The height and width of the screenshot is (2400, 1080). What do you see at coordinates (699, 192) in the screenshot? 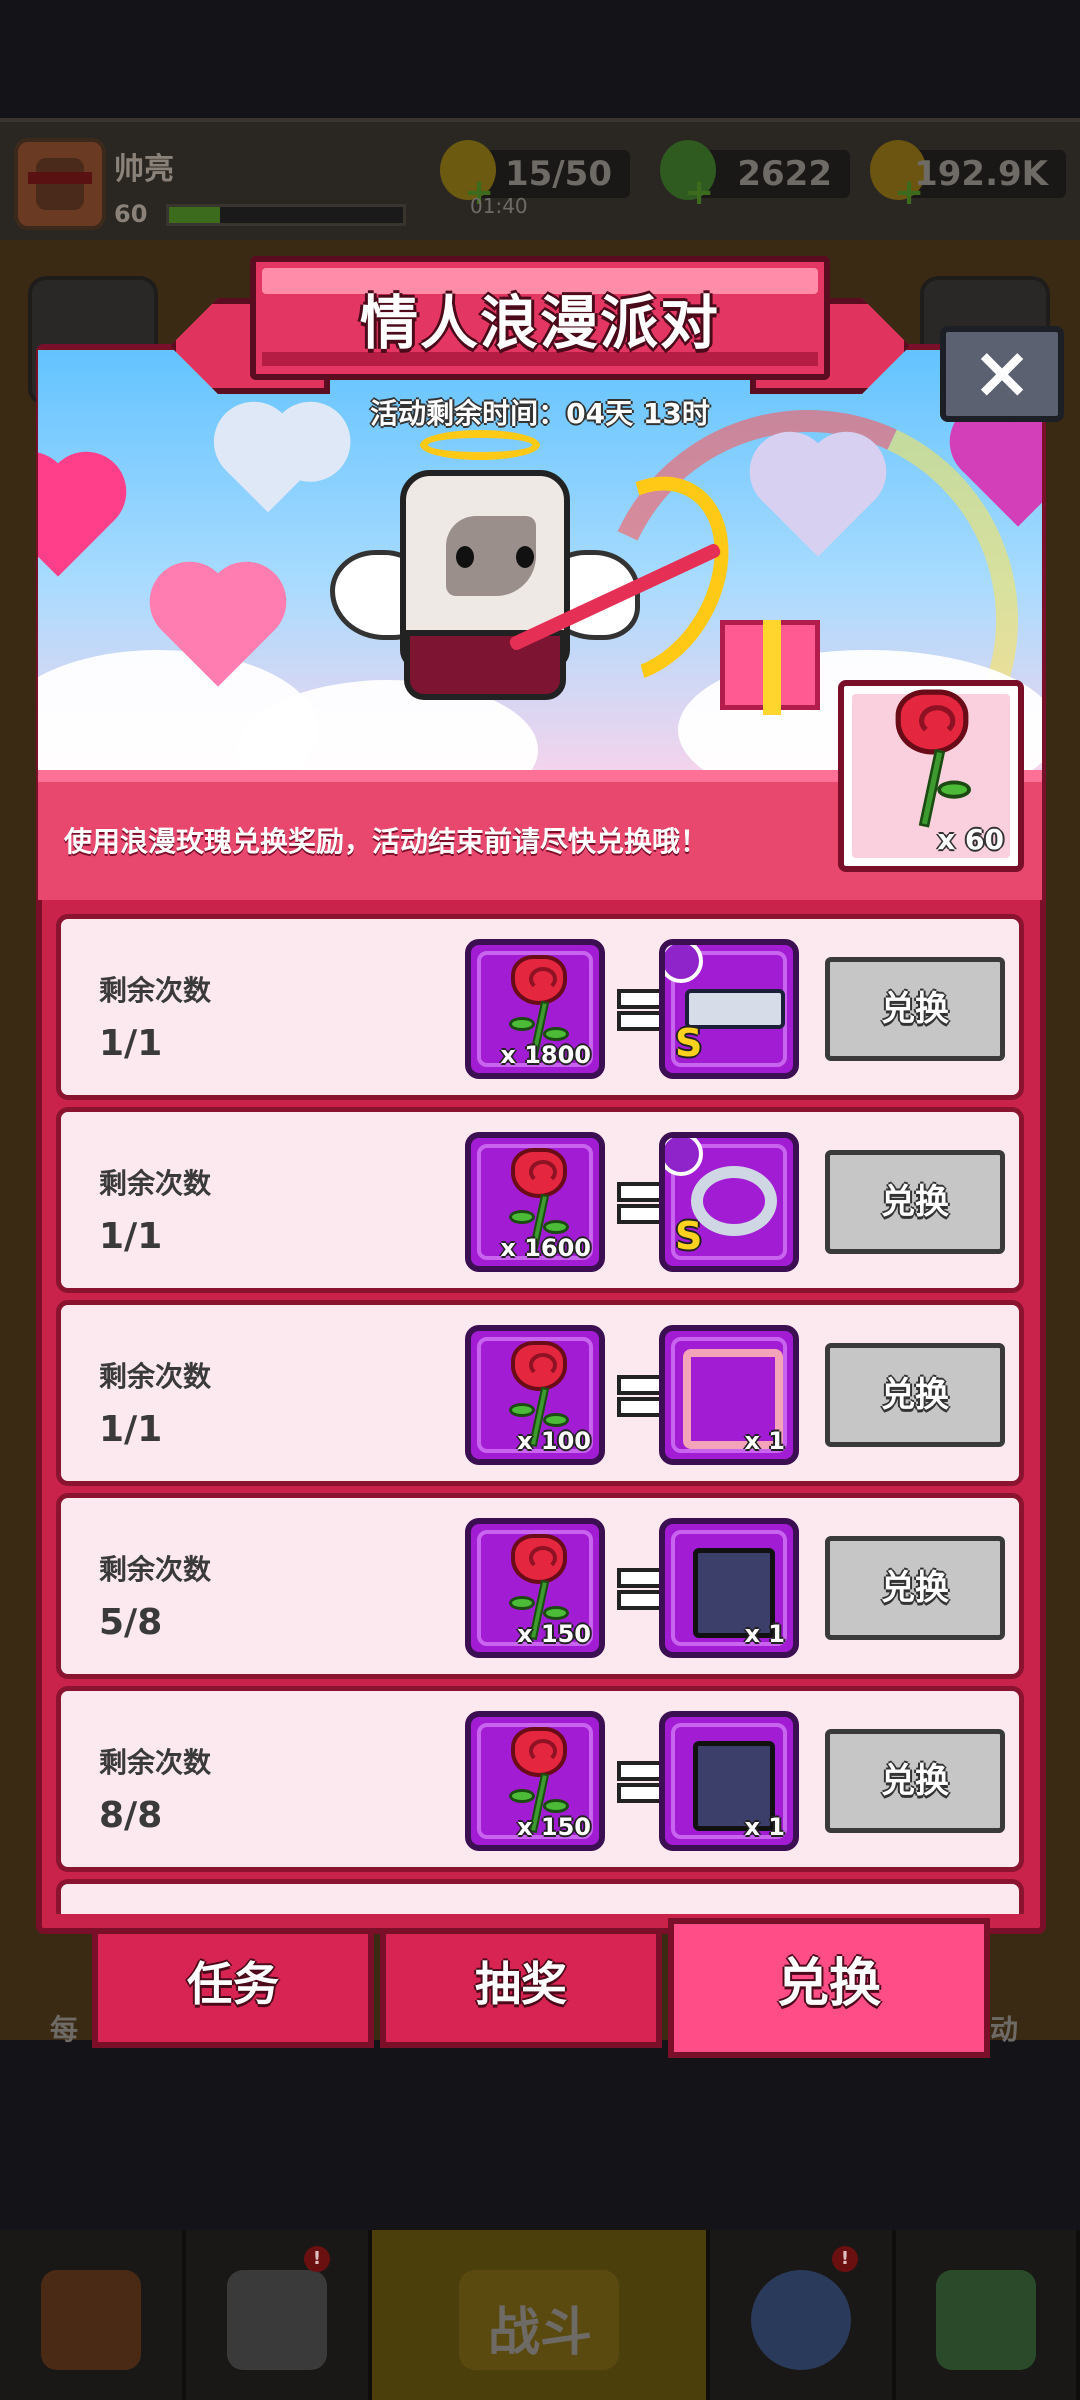
I see `plus-icon: +` at bounding box center [699, 192].